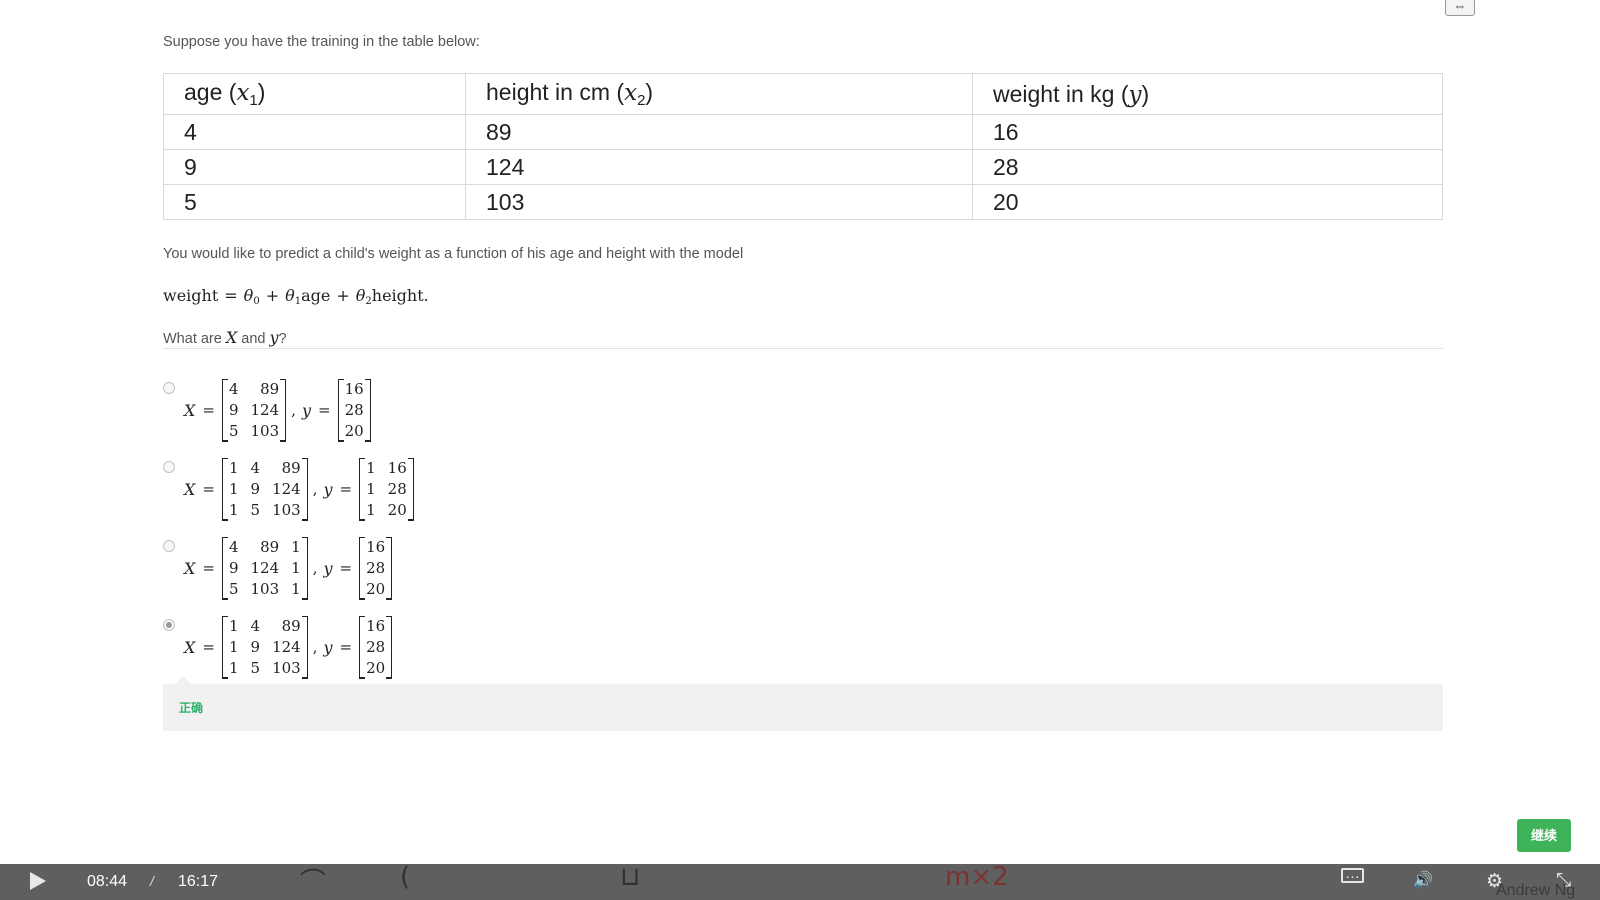 The image size is (1600, 900). What do you see at coordinates (1423, 880) in the screenshot?
I see `volume-icon: 🔊` at bounding box center [1423, 880].